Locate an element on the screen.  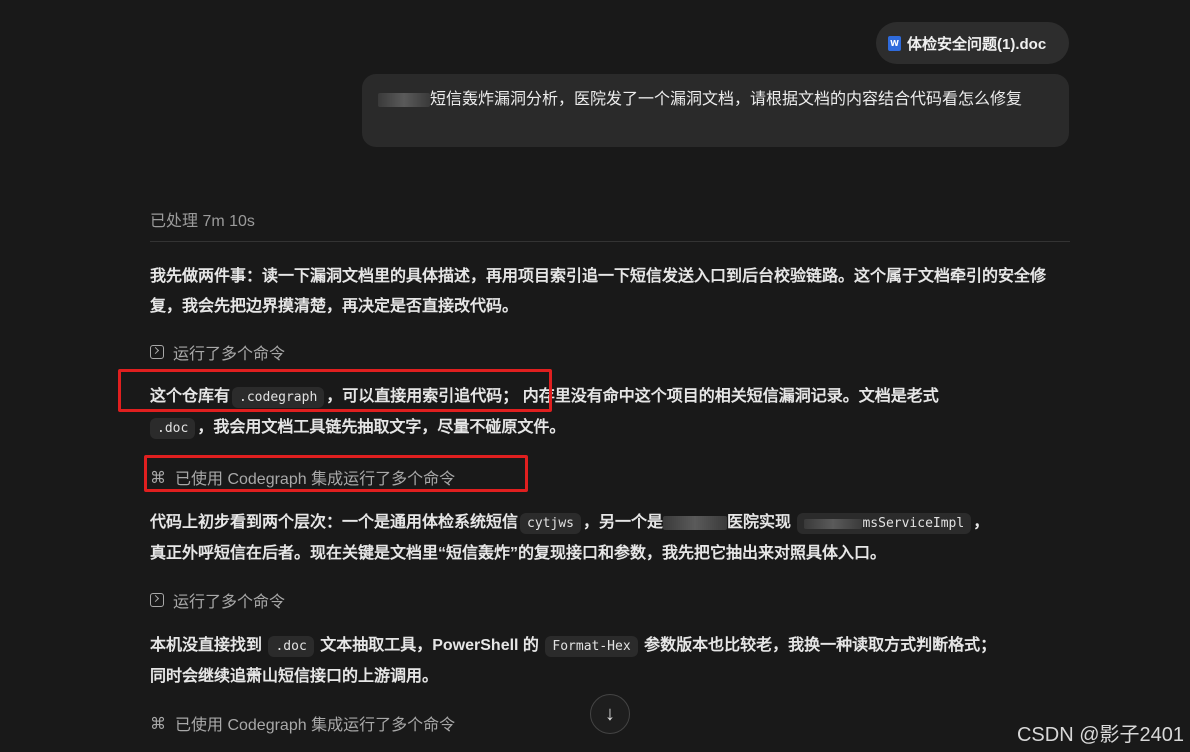
attachment-chip: W 体检安全问题(1).doc is located at coordinates (972, 43).